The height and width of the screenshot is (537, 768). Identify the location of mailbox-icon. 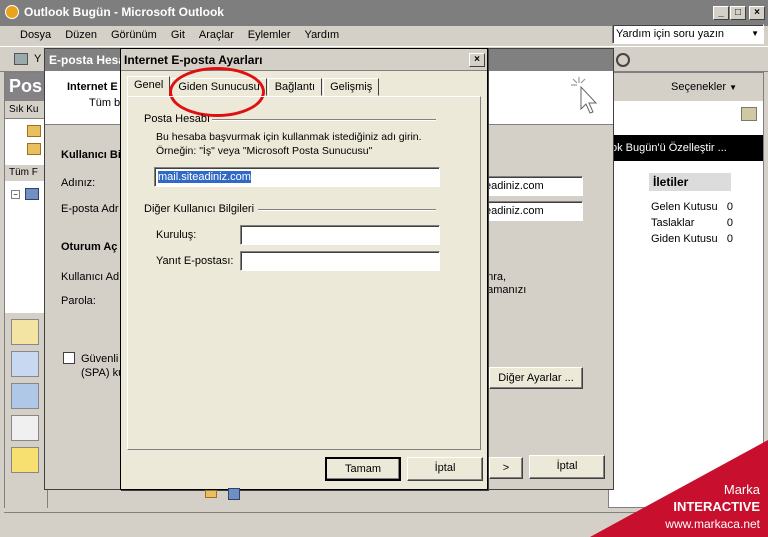
(32, 194).